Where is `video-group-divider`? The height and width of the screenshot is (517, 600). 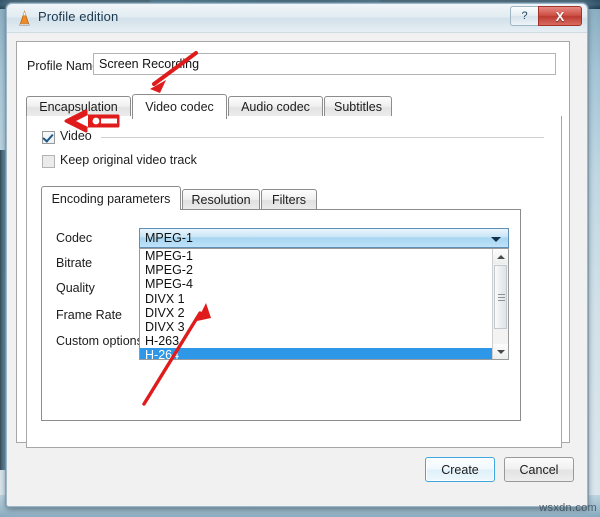 video-group-divider is located at coordinates (322, 137).